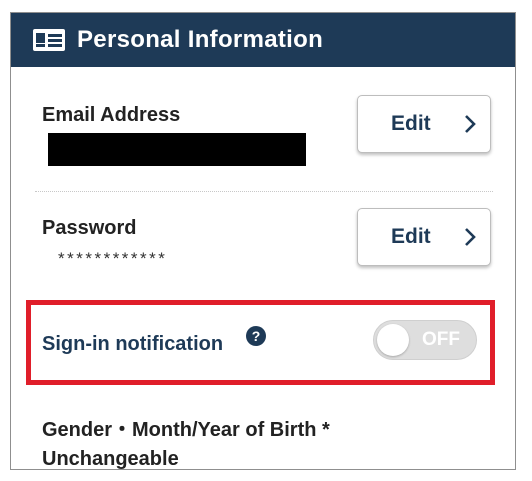 This screenshot has width=532, height=481. Describe the element at coordinates (393, 340) in the screenshot. I see `toggle-knob` at that location.